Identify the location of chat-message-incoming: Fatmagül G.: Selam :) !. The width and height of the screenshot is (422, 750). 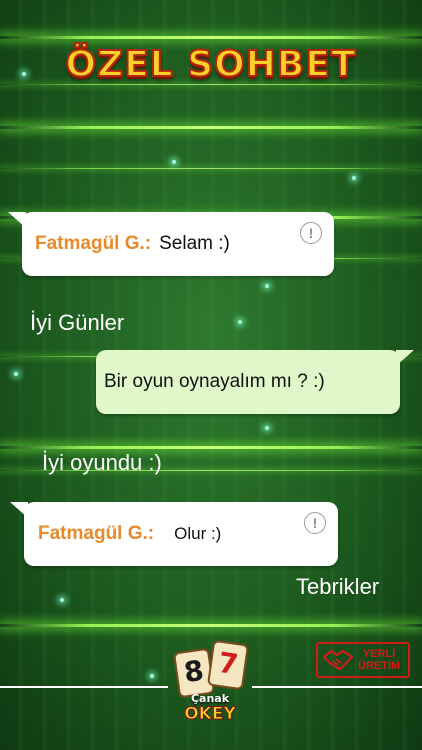
(171, 244).